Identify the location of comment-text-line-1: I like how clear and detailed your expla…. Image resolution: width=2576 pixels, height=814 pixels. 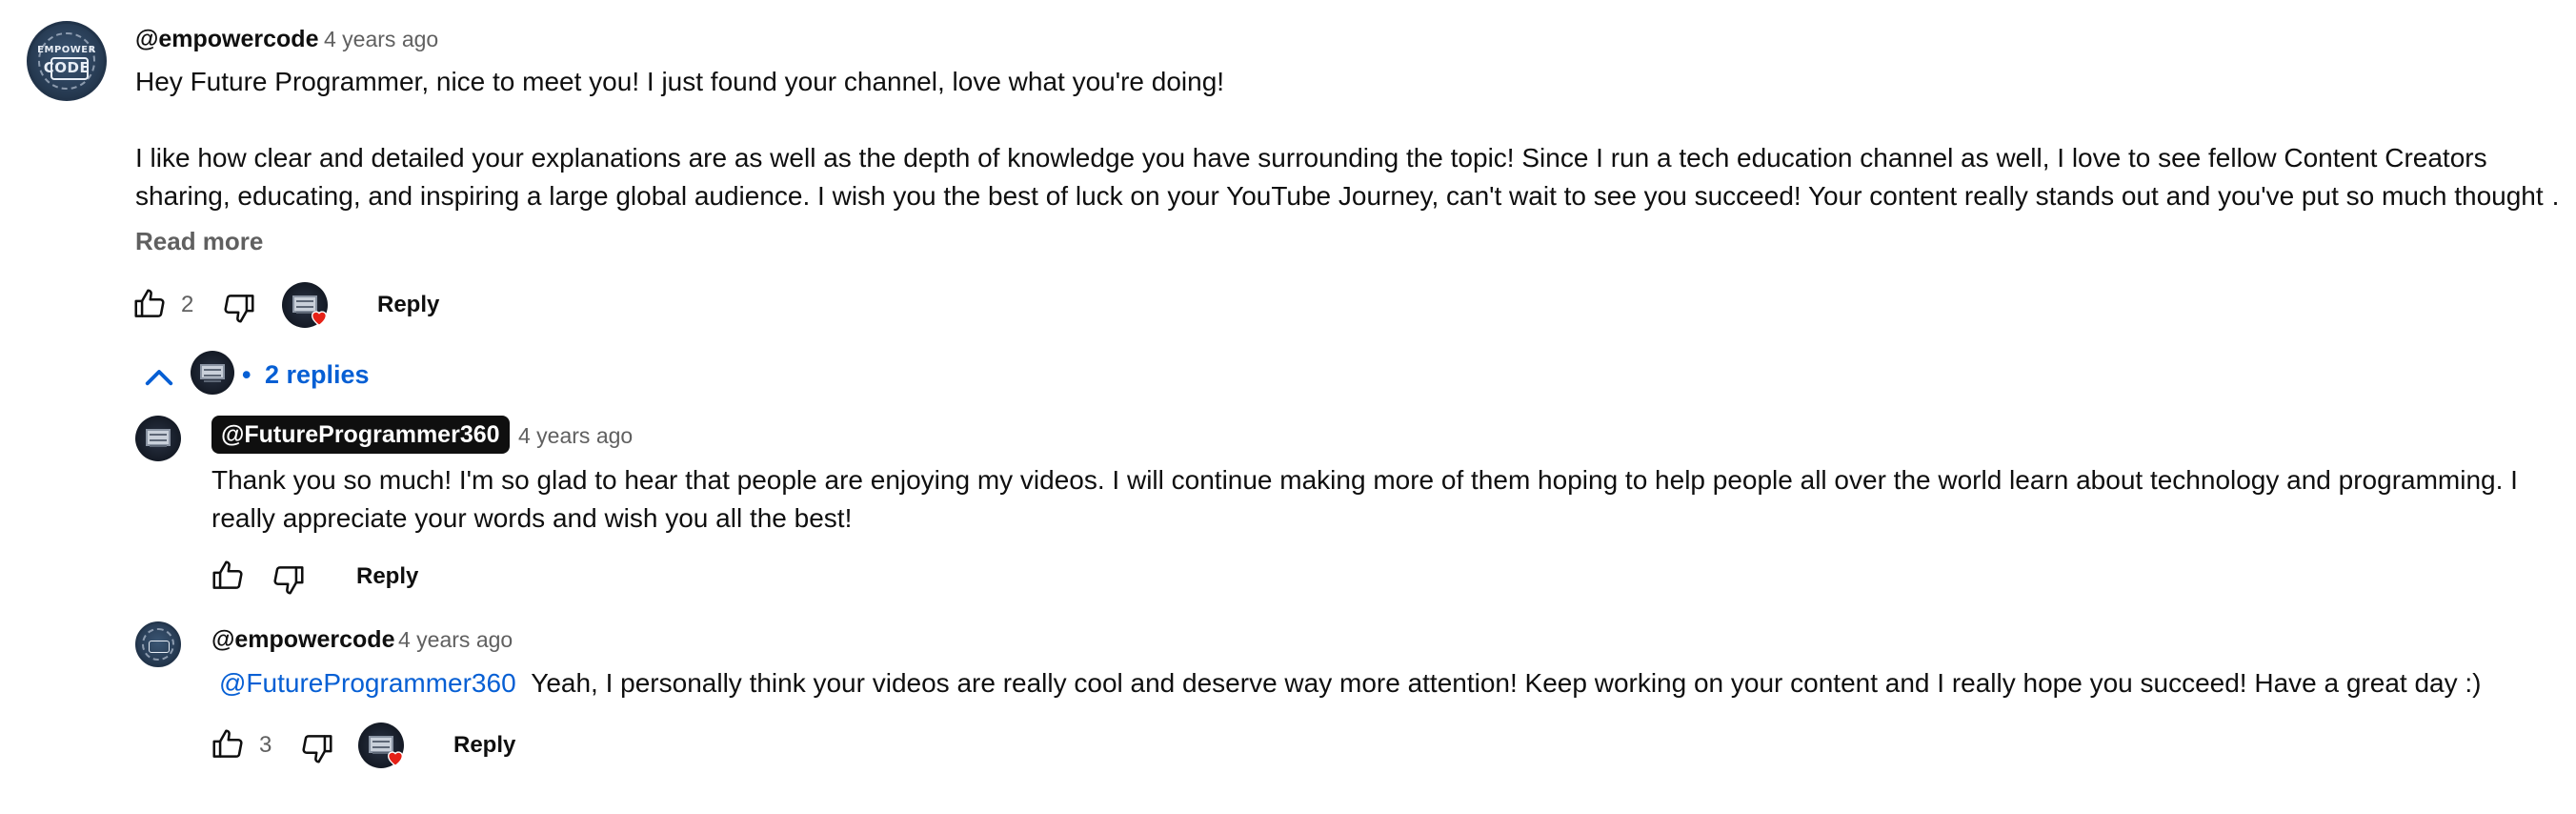
(1311, 158).